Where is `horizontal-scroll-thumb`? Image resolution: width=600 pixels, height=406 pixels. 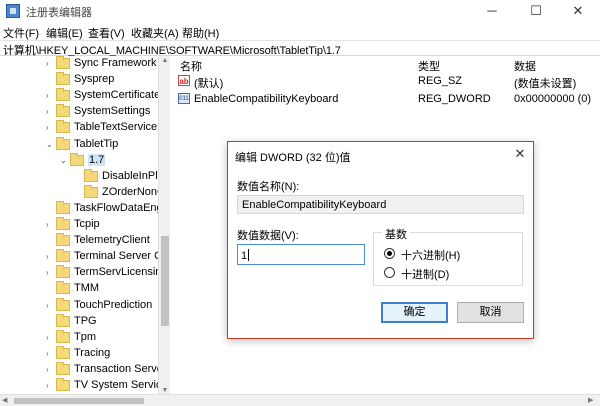
horizontal-scroll-thumb is located at coordinates (79, 401).